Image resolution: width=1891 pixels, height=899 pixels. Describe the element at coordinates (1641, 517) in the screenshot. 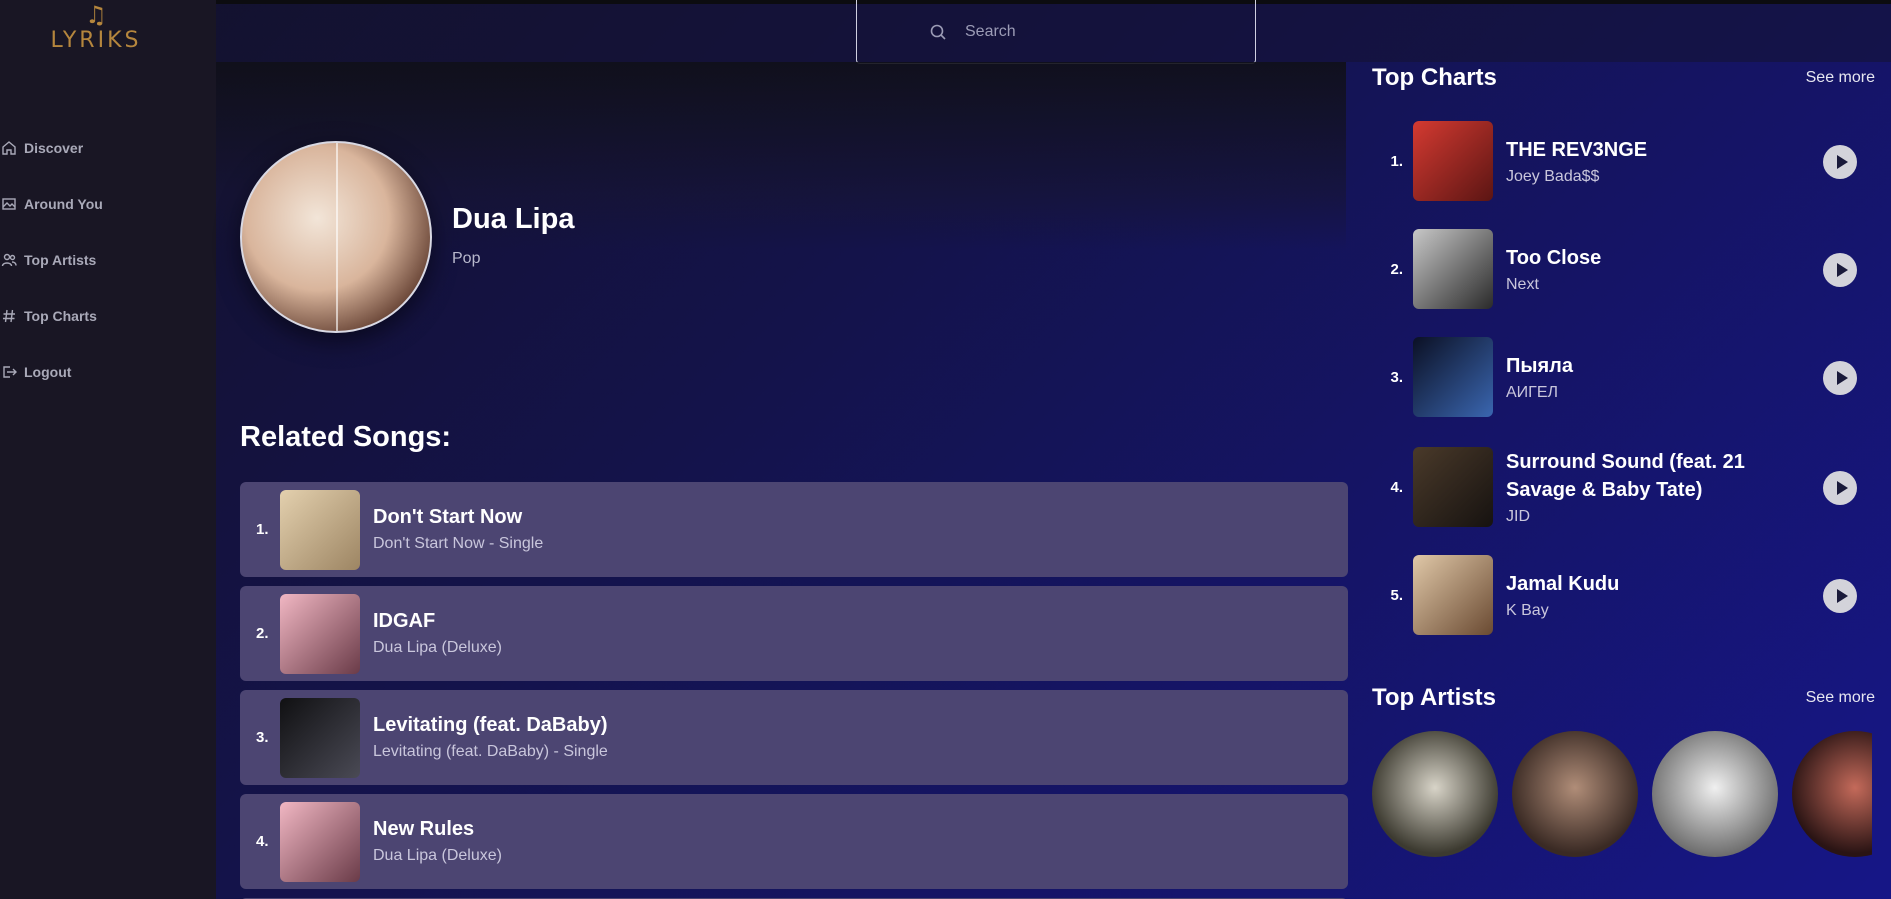

I see `chart-artist: JID` at that location.